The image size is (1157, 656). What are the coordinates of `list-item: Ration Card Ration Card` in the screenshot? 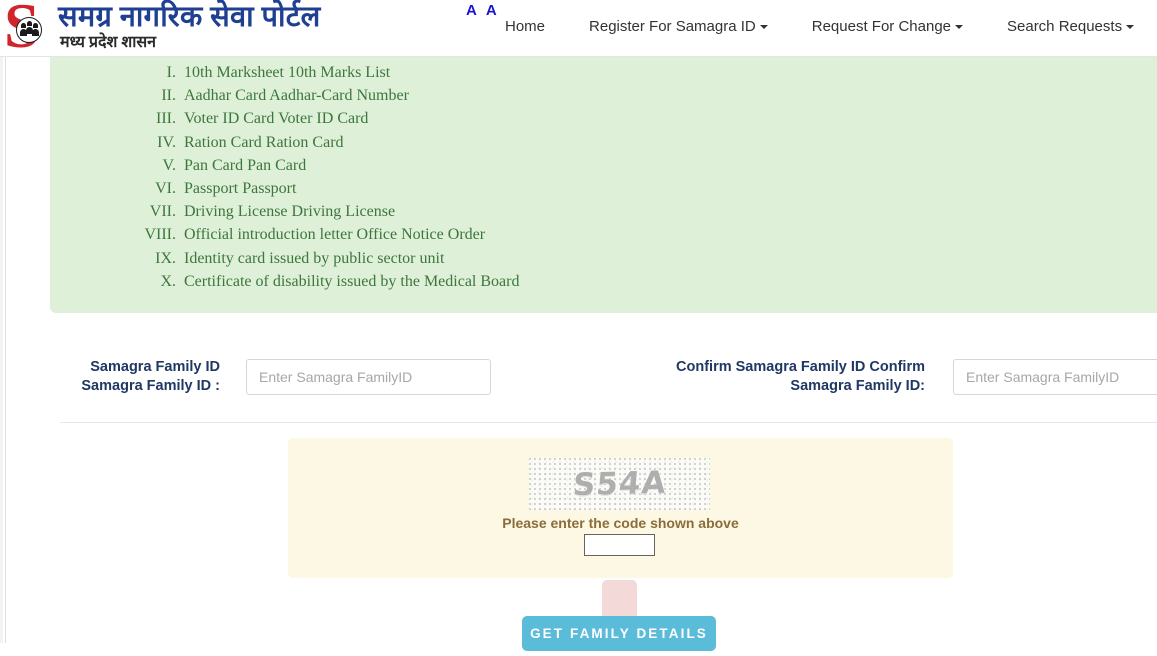 It's located at (668, 142).